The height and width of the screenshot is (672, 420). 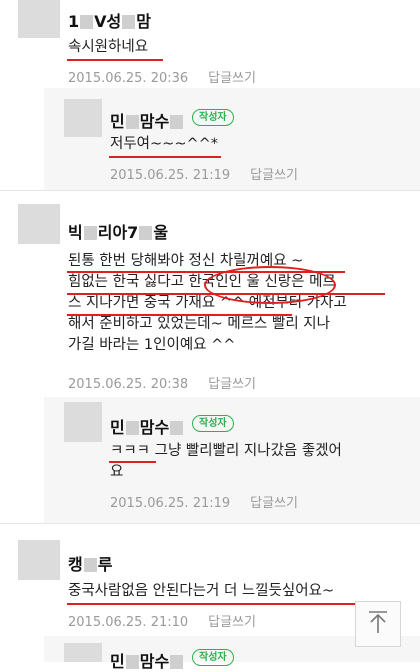 I want to click on comment-line: 속시원하네요, so click(x=108, y=47).